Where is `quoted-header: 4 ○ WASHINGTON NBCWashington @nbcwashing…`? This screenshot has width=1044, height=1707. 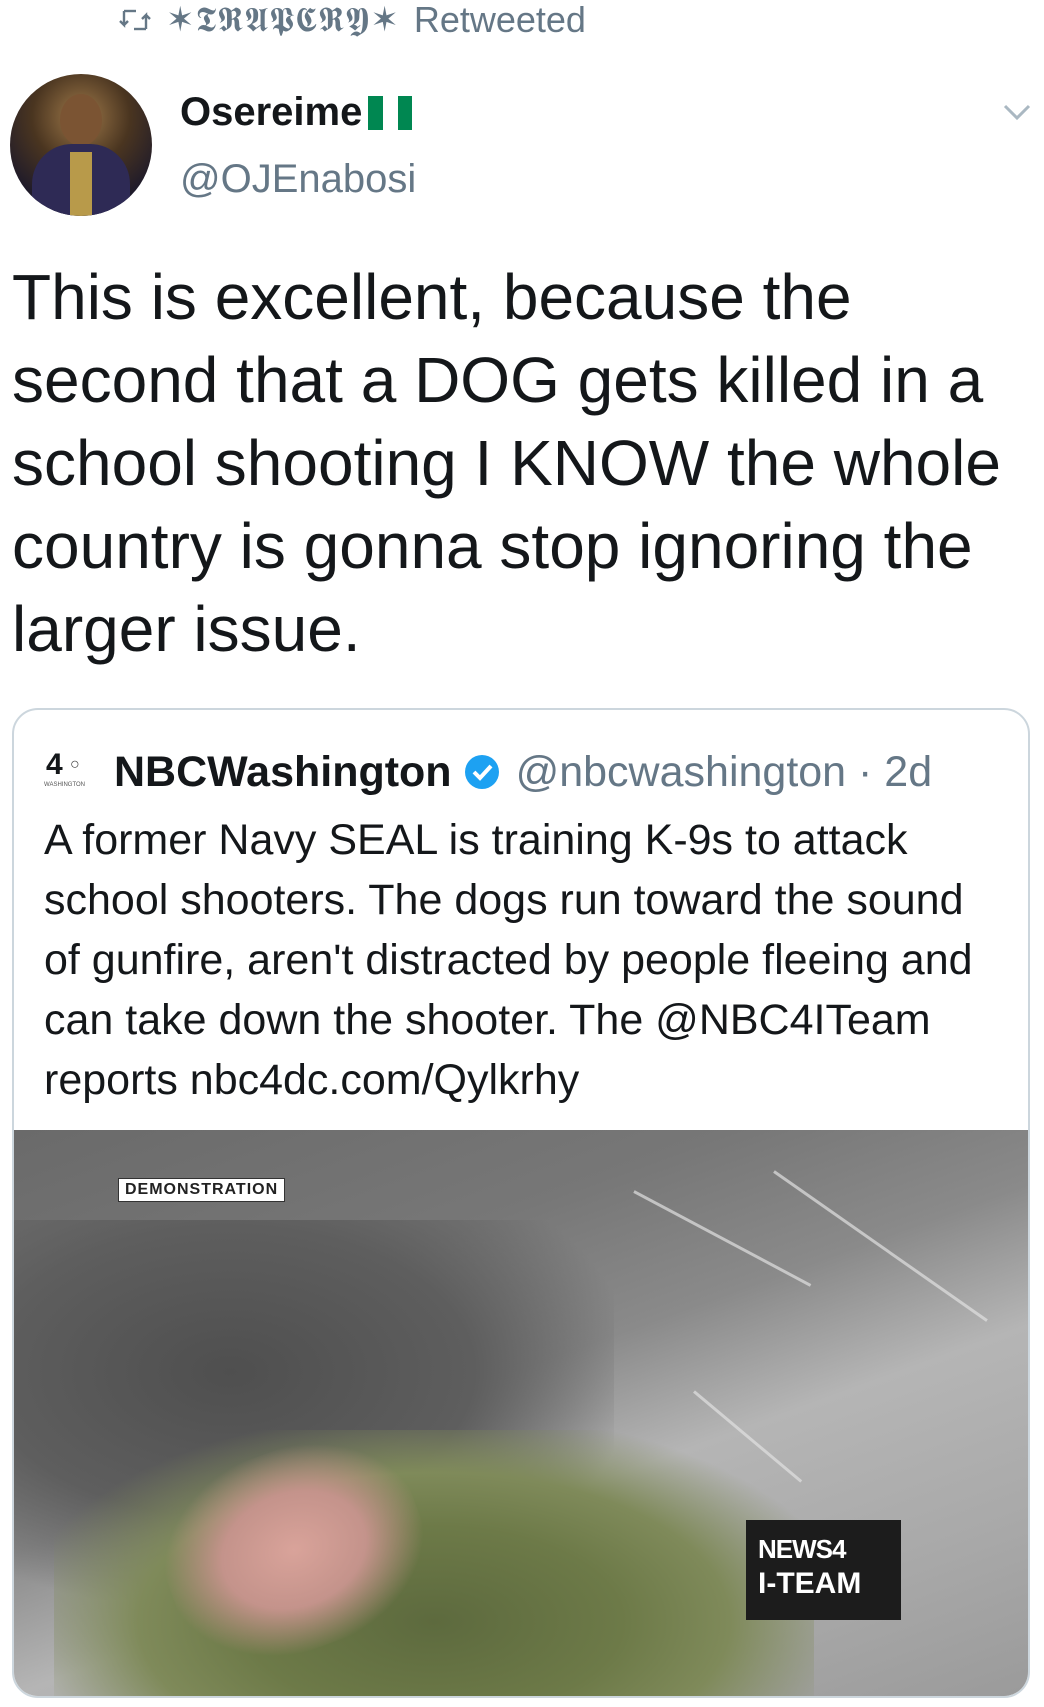
quoted-header: 4 ○ WASHINGTON NBCWashington @nbcwashing… is located at coordinates (488, 772).